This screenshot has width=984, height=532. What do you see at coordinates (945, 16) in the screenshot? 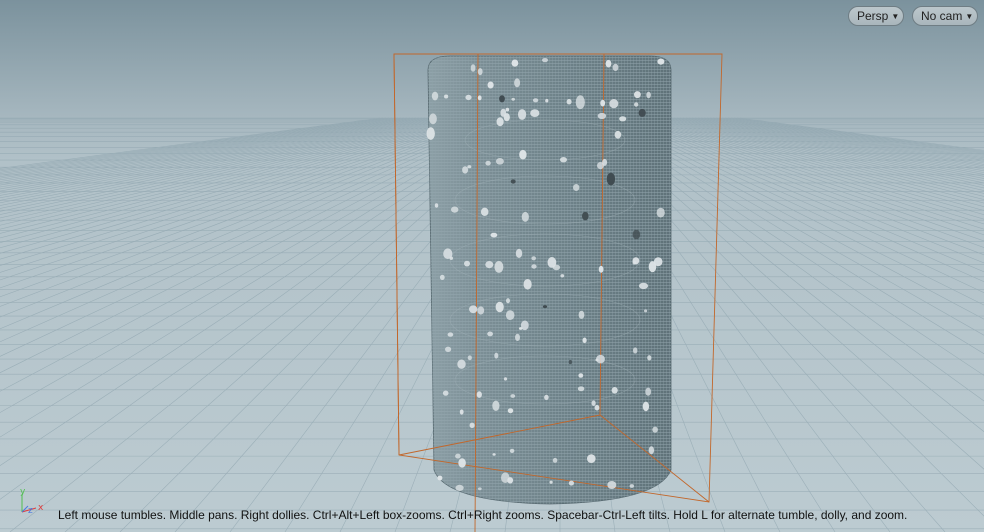
I see `camera-menu: No cam ▼` at bounding box center [945, 16].